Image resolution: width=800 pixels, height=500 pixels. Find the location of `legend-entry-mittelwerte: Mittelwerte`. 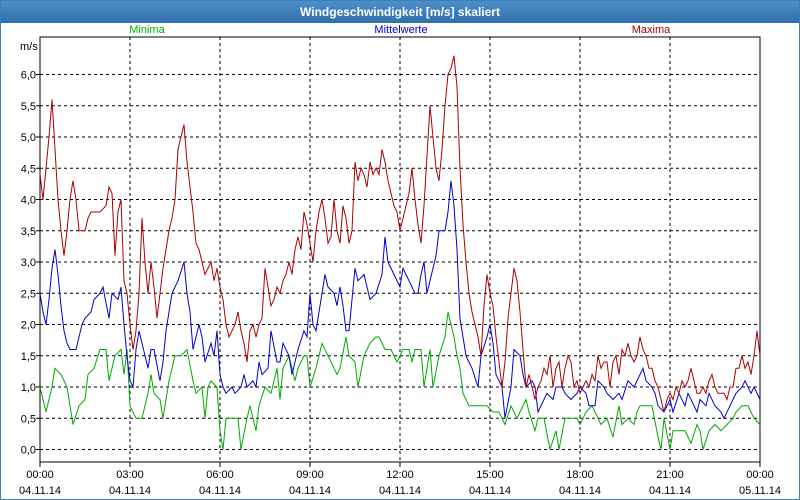

legend-entry-mittelwerte: Mittelwerte is located at coordinates (400, 30).